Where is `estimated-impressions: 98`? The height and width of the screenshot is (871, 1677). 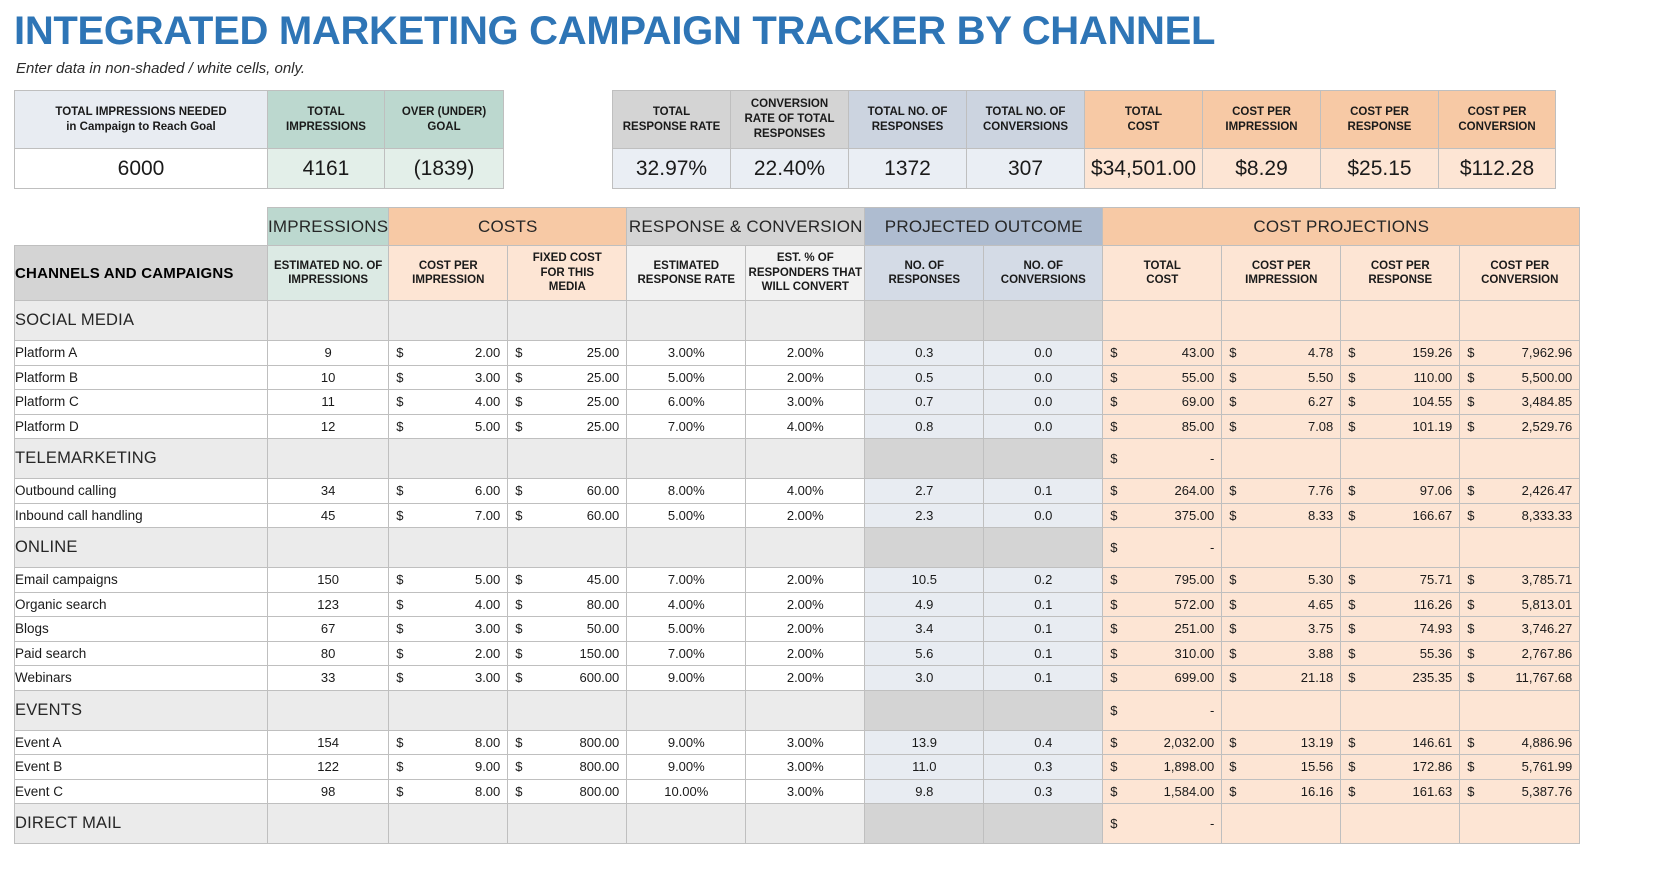 estimated-impressions: 98 is located at coordinates (328, 791).